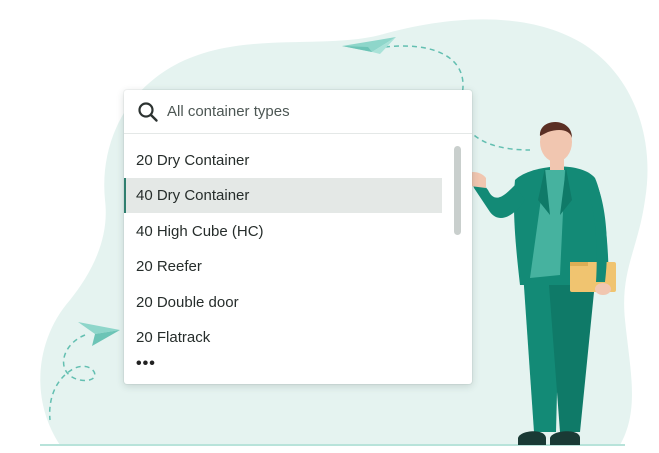  I want to click on search-bar, so click(298, 112).